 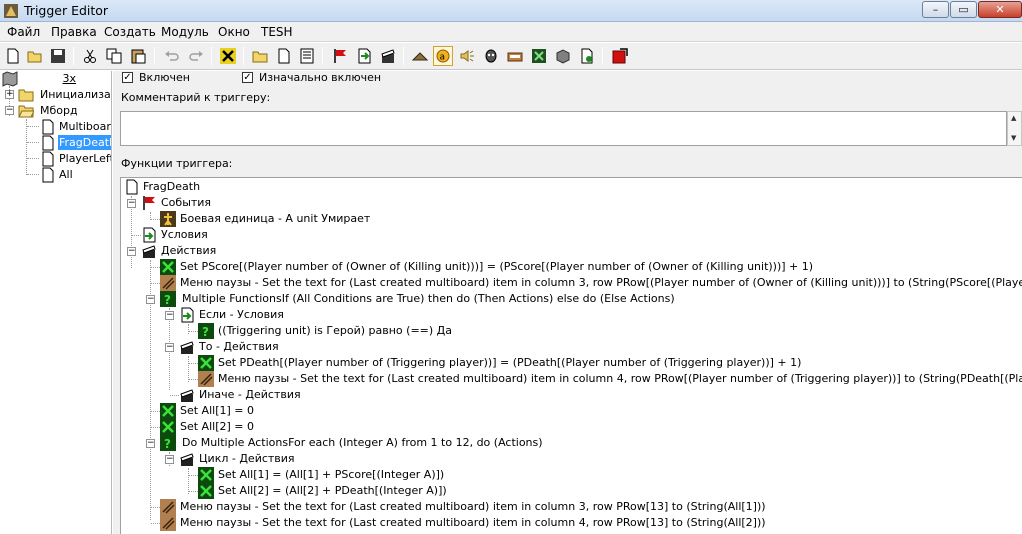 I want to click on camera-icon, so click(x=515, y=56).